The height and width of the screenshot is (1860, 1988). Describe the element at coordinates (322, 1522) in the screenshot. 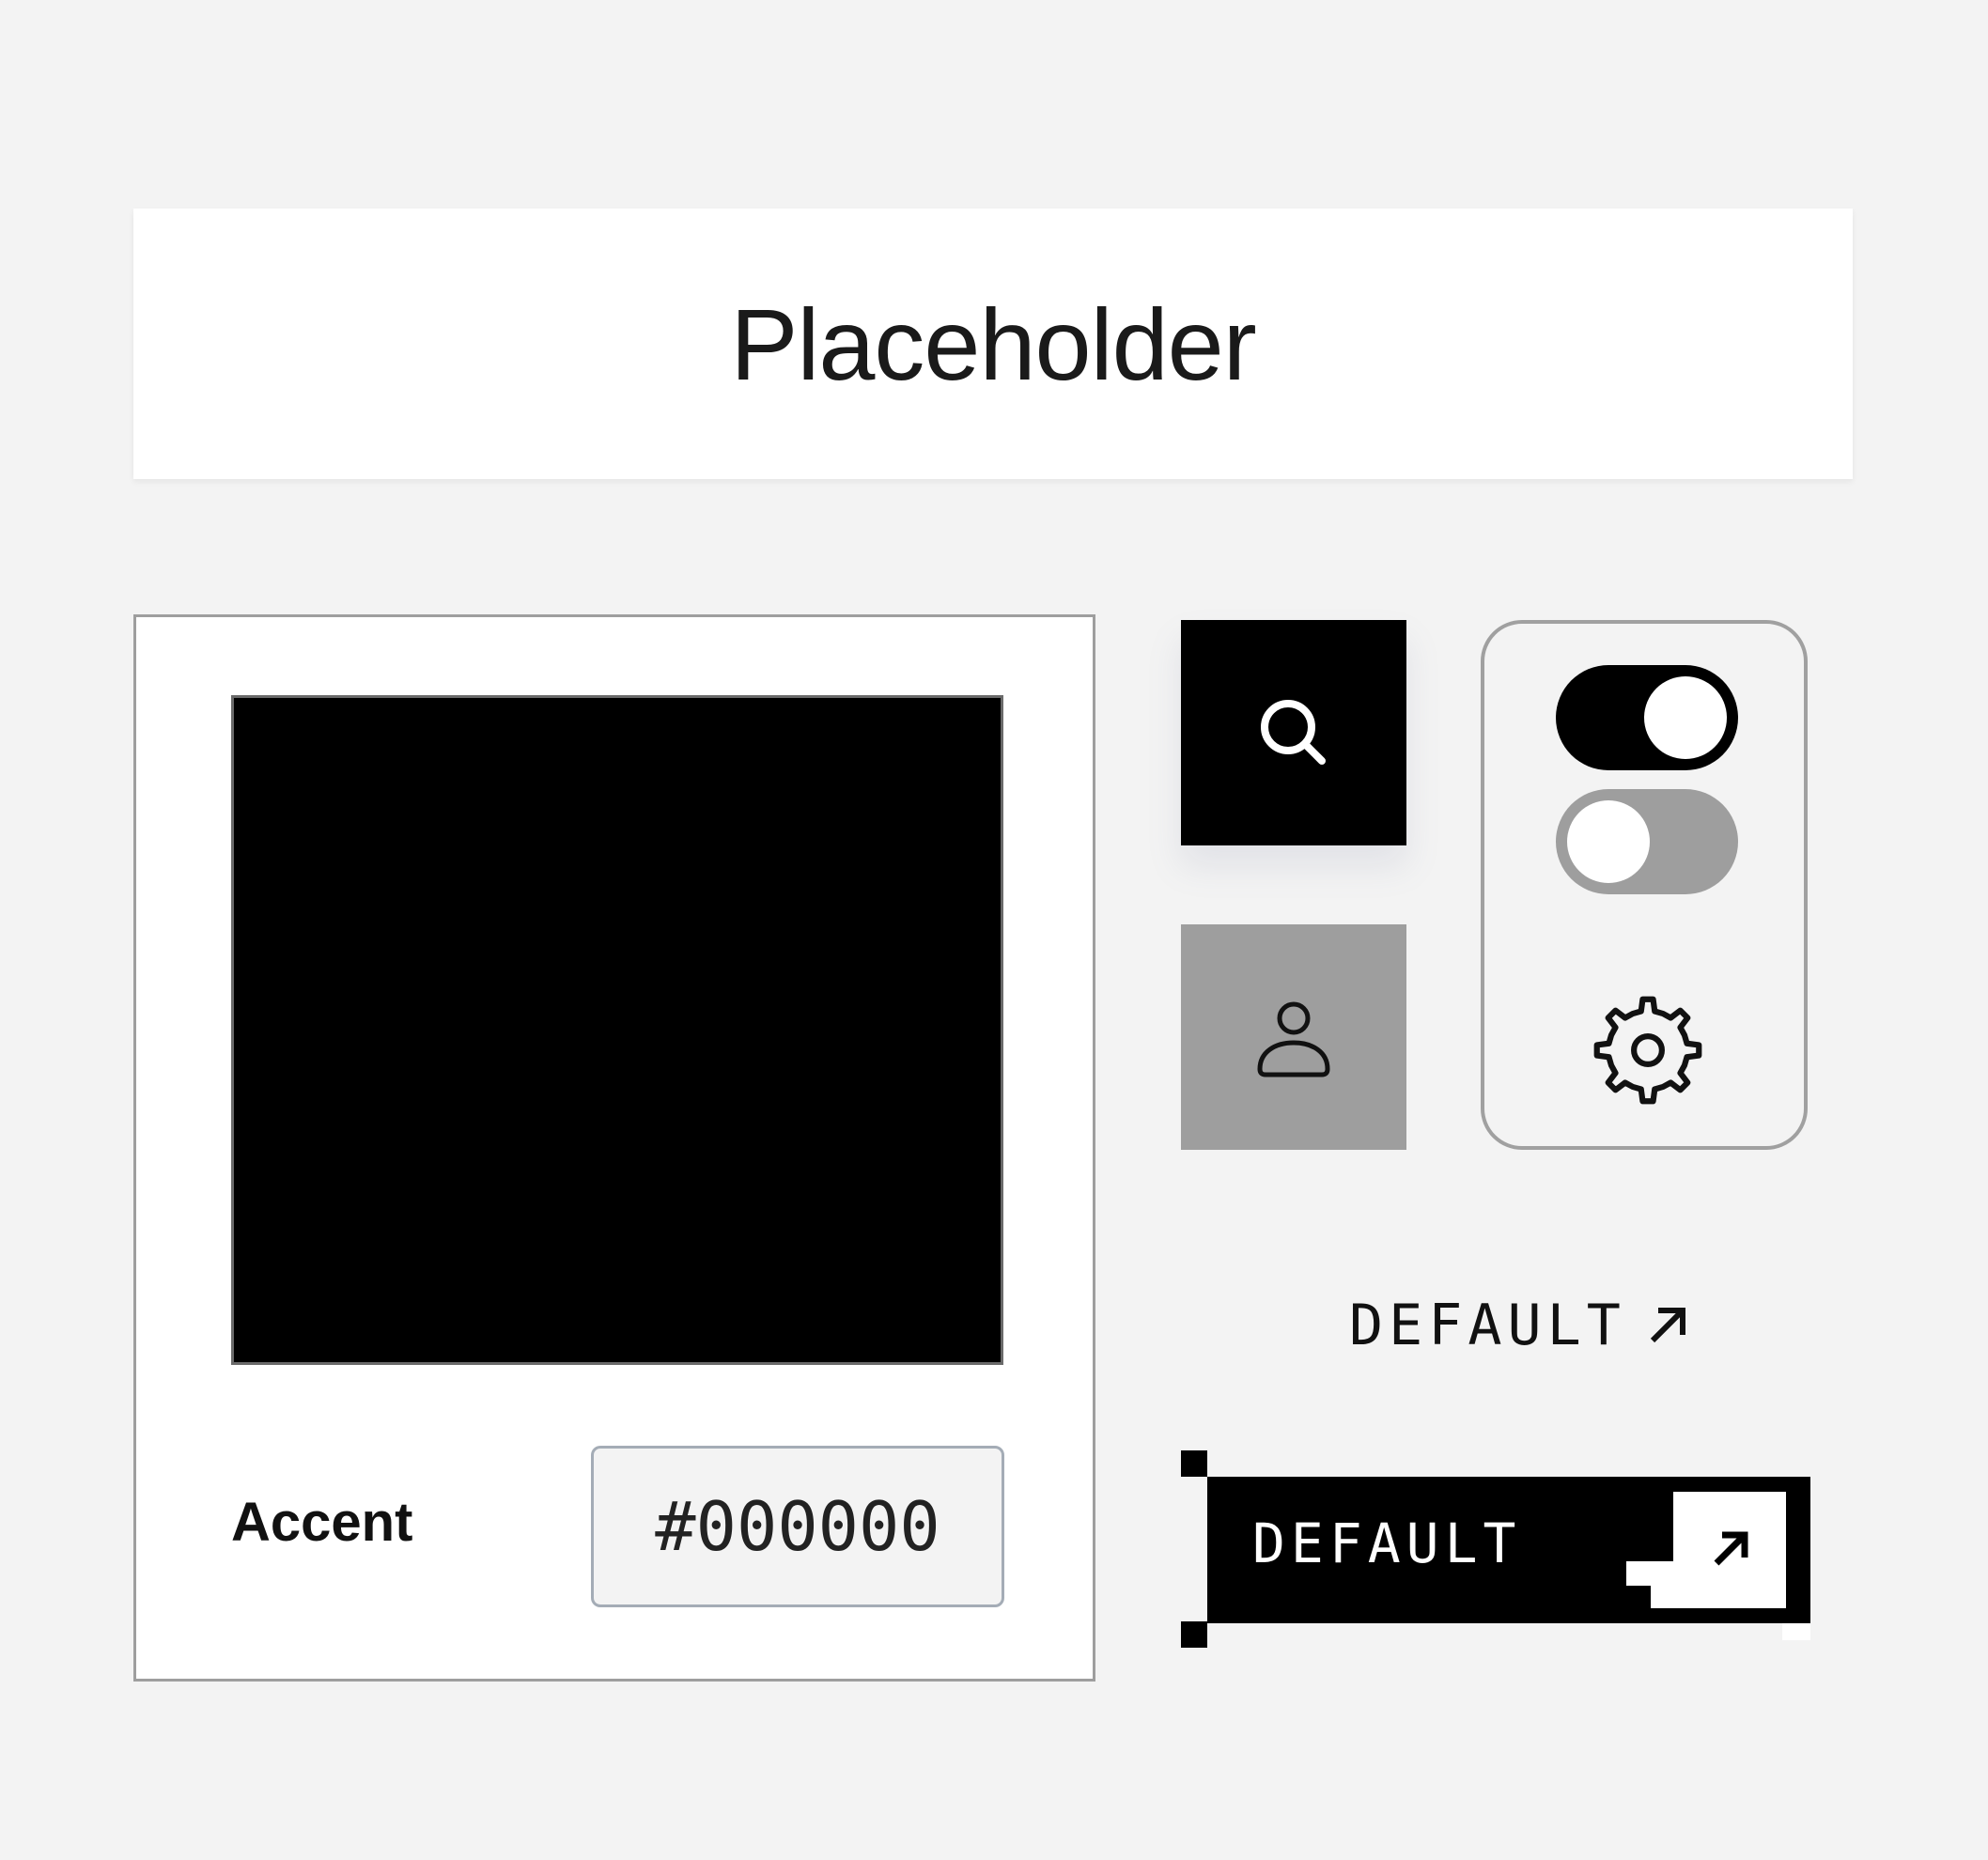

I see `accent-label: Accent` at that location.